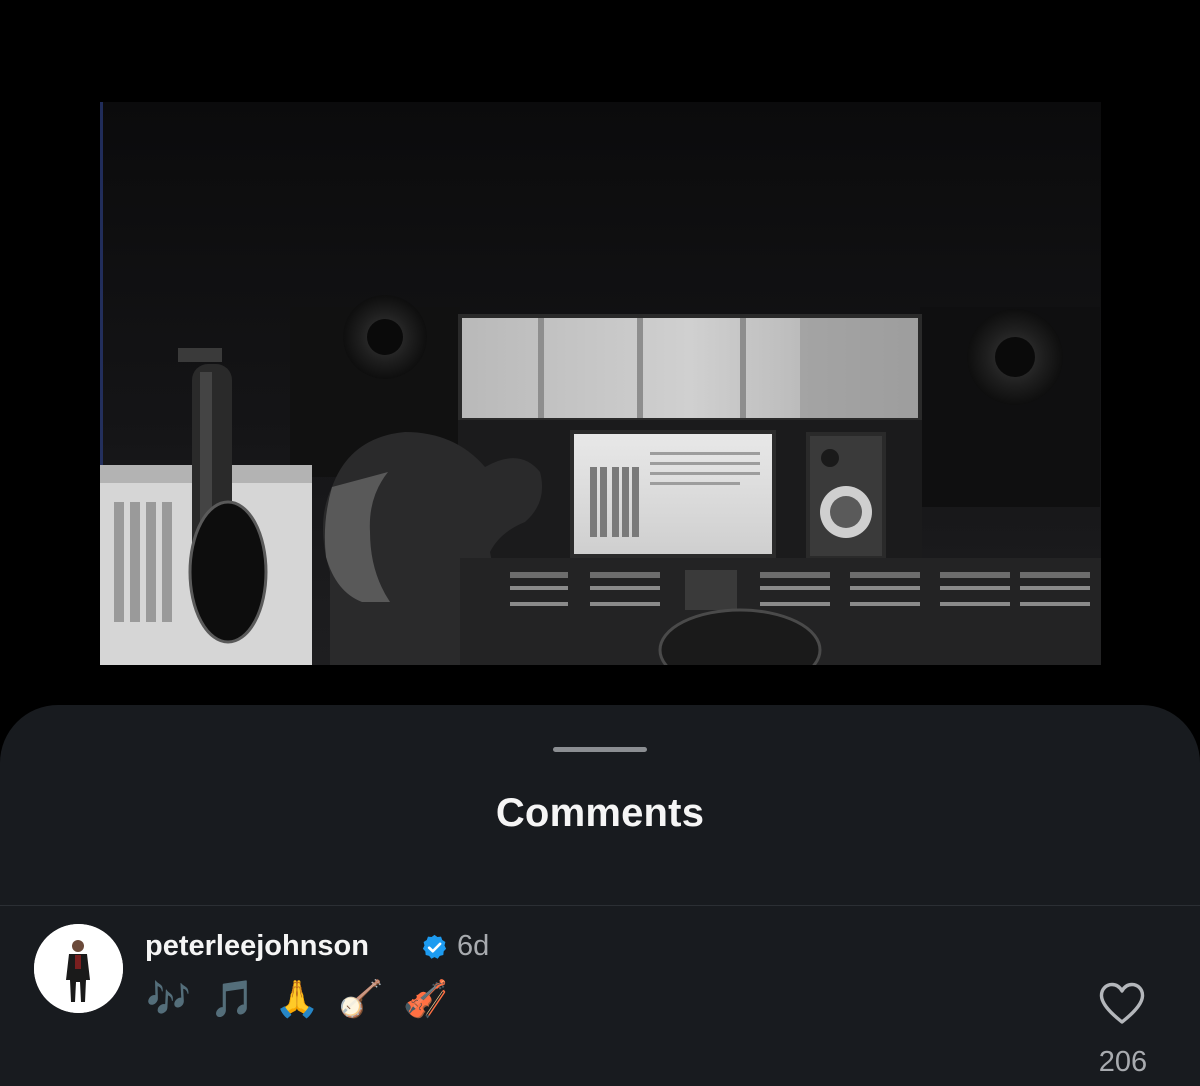  I want to click on comment-username: peterleejohnson, so click(257, 946).